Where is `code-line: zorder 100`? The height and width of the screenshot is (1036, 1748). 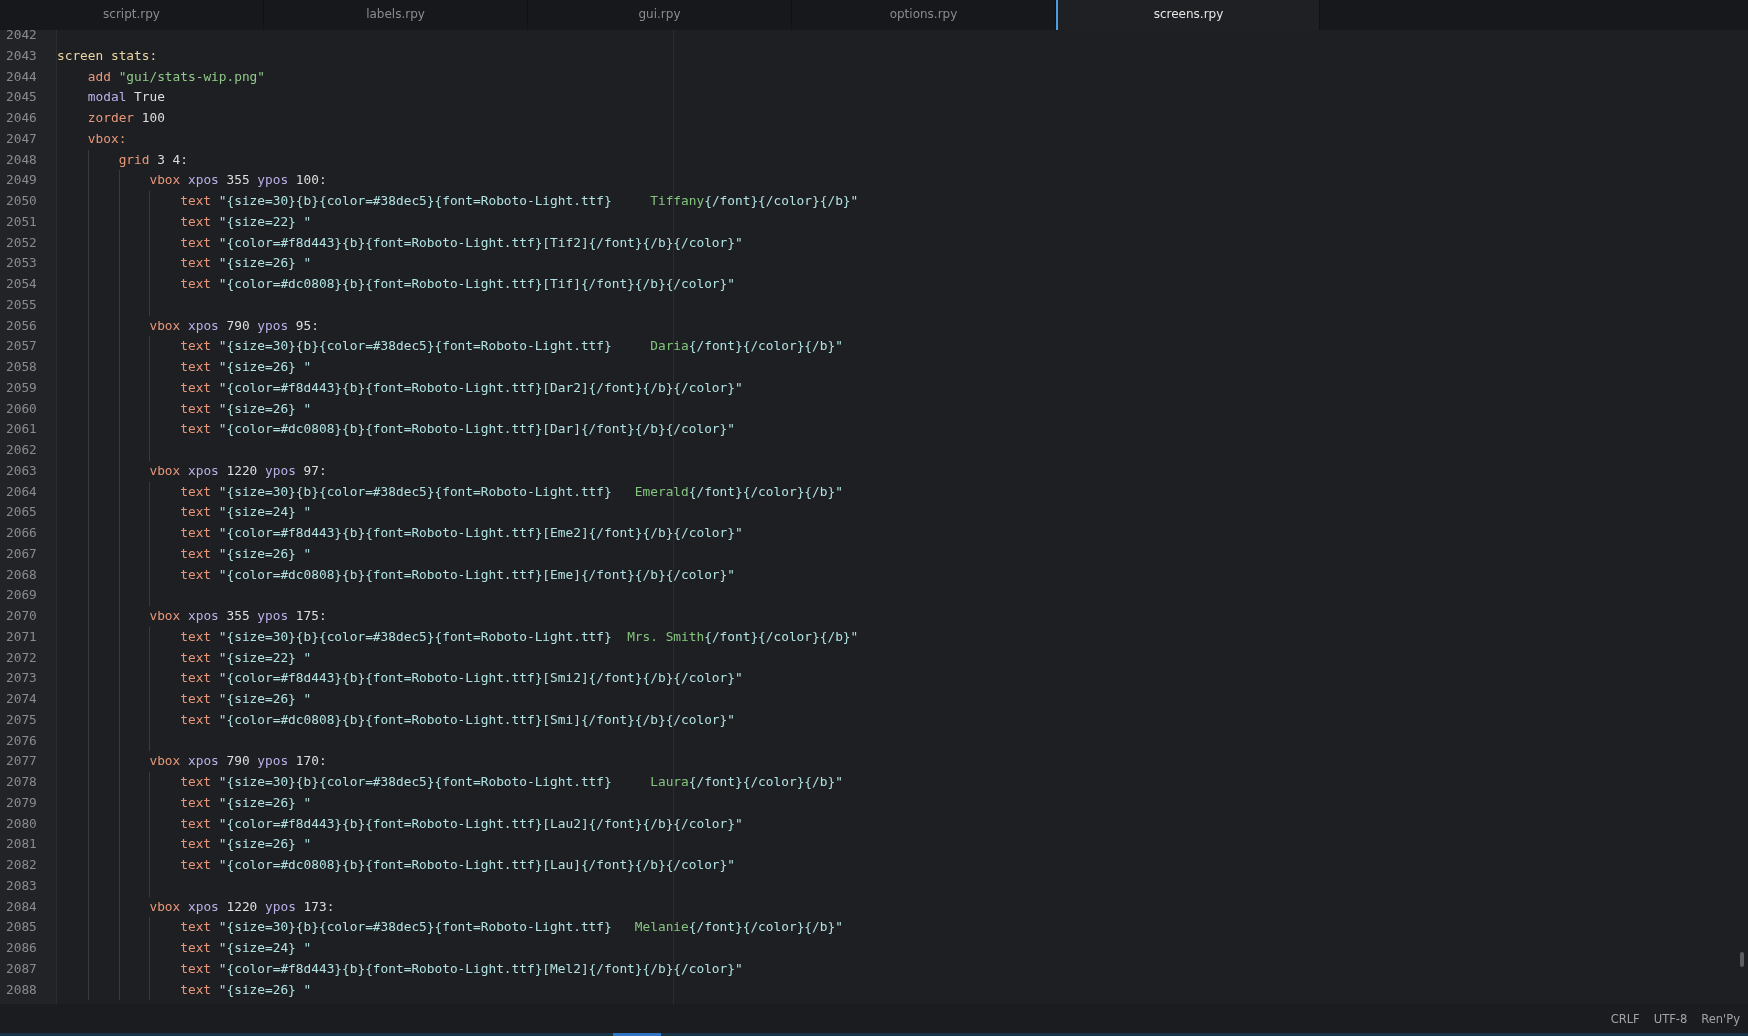
code-line: zorder 100 is located at coordinates (126, 118).